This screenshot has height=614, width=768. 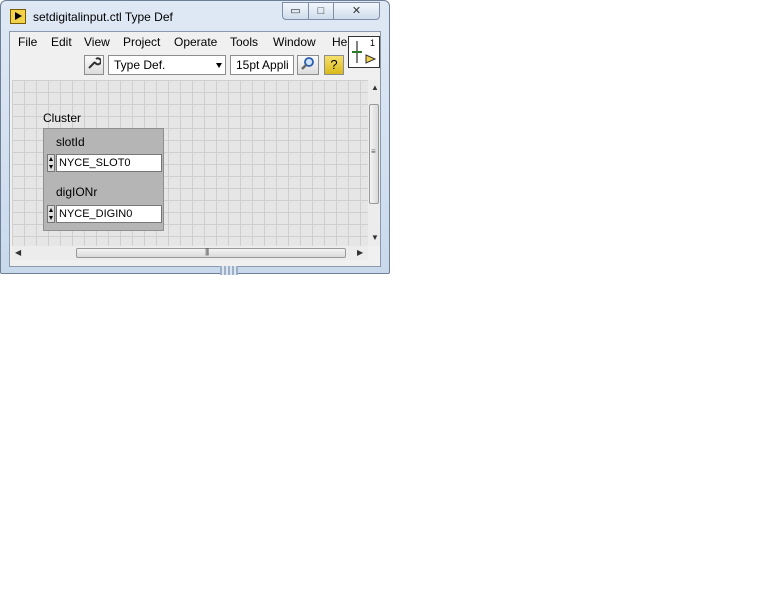 What do you see at coordinates (219, 65) in the screenshot?
I see `chevron-down-icon` at bounding box center [219, 65].